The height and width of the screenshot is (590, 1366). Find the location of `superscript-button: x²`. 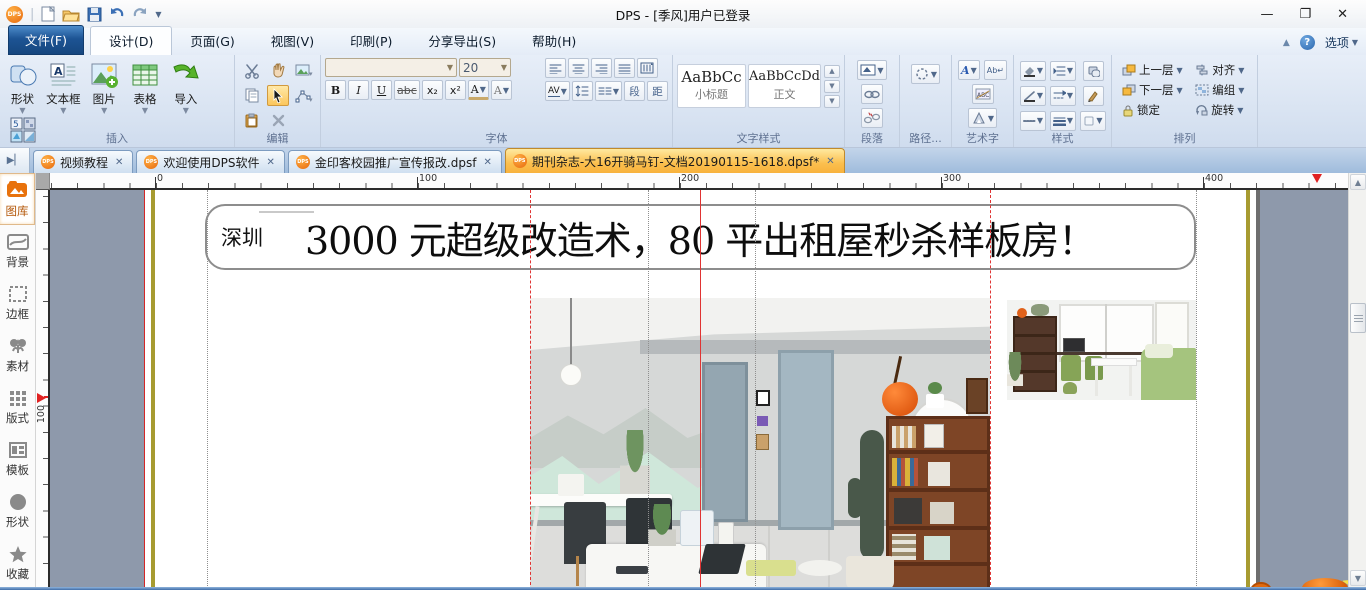

superscript-button: x² is located at coordinates (455, 90).